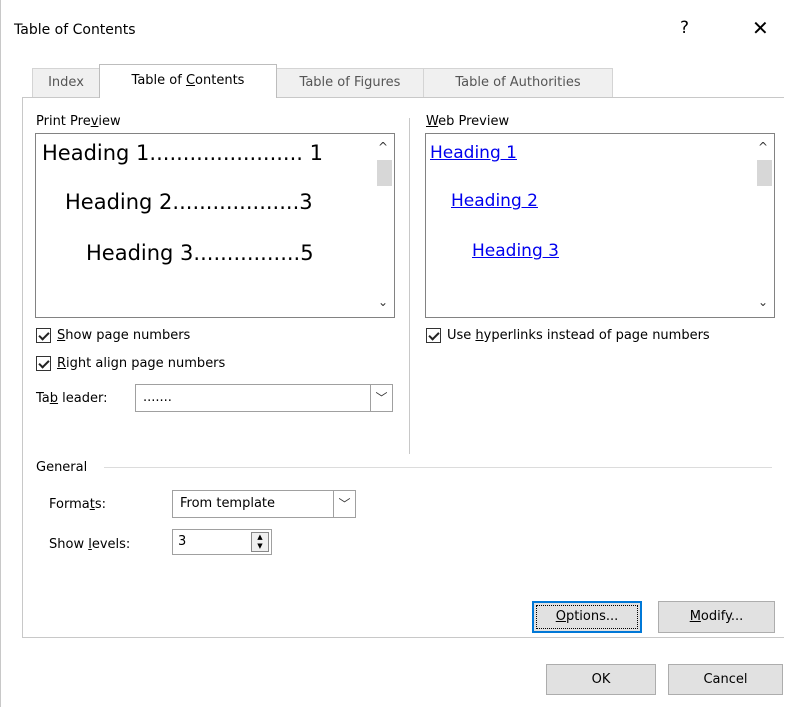 Image resolution: width=787 pixels, height=707 pixels. Describe the element at coordinates (601, 679) in the screenshot. I see `ok-button: OK` at that location.